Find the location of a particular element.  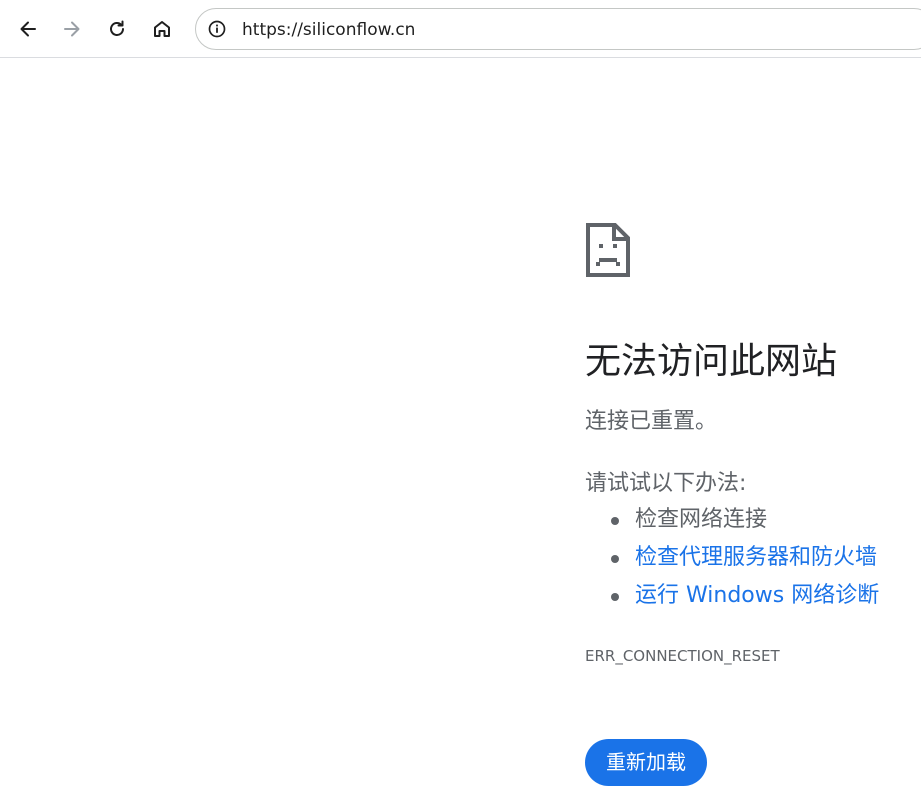

suggestions-label: 请试试以下办法: is located at coordinates (666, 483).